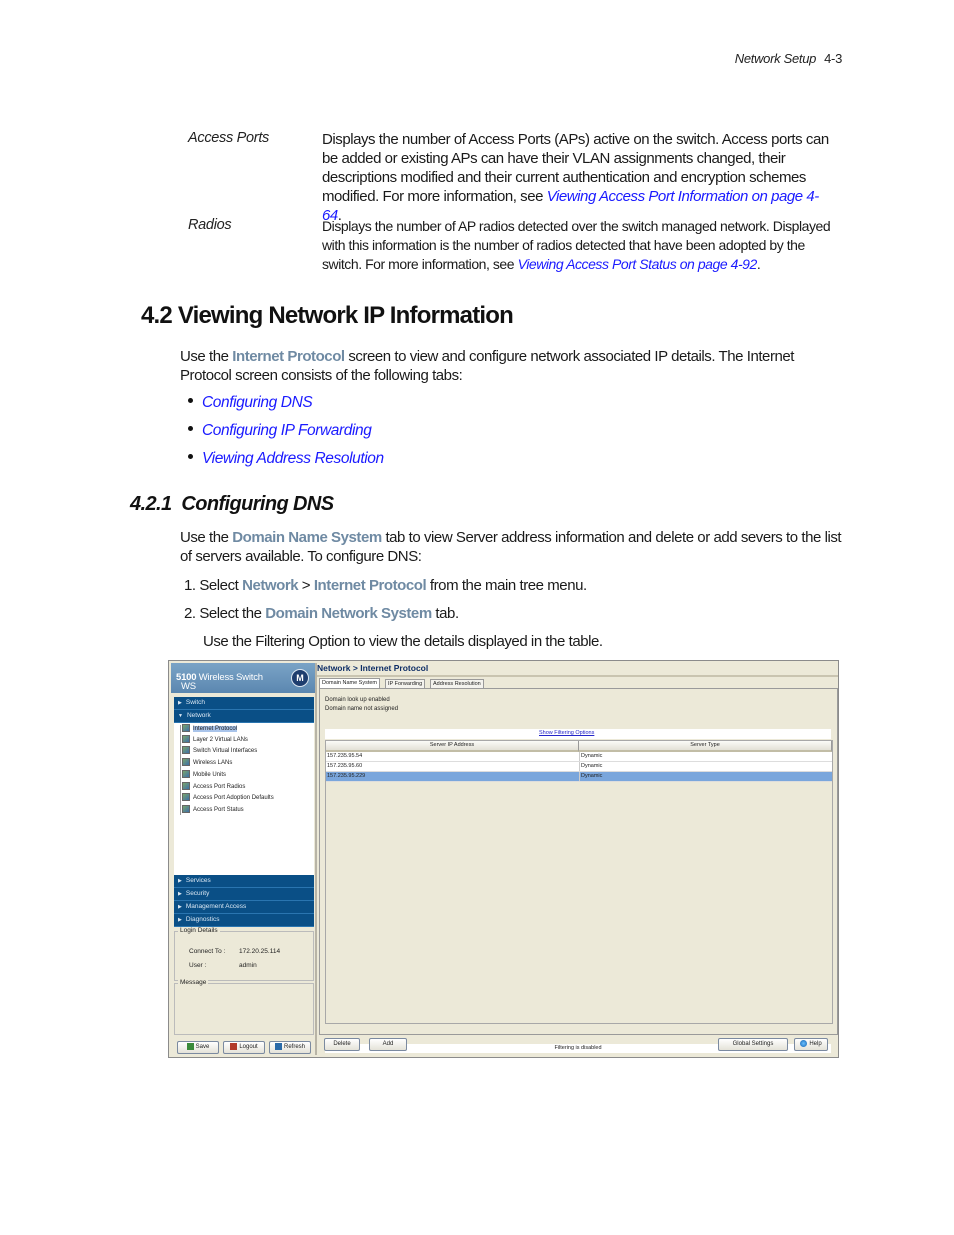 This screenshot has width=954, height=1235. I want to click on tree-label: Access Port Status, so click(218, 810).